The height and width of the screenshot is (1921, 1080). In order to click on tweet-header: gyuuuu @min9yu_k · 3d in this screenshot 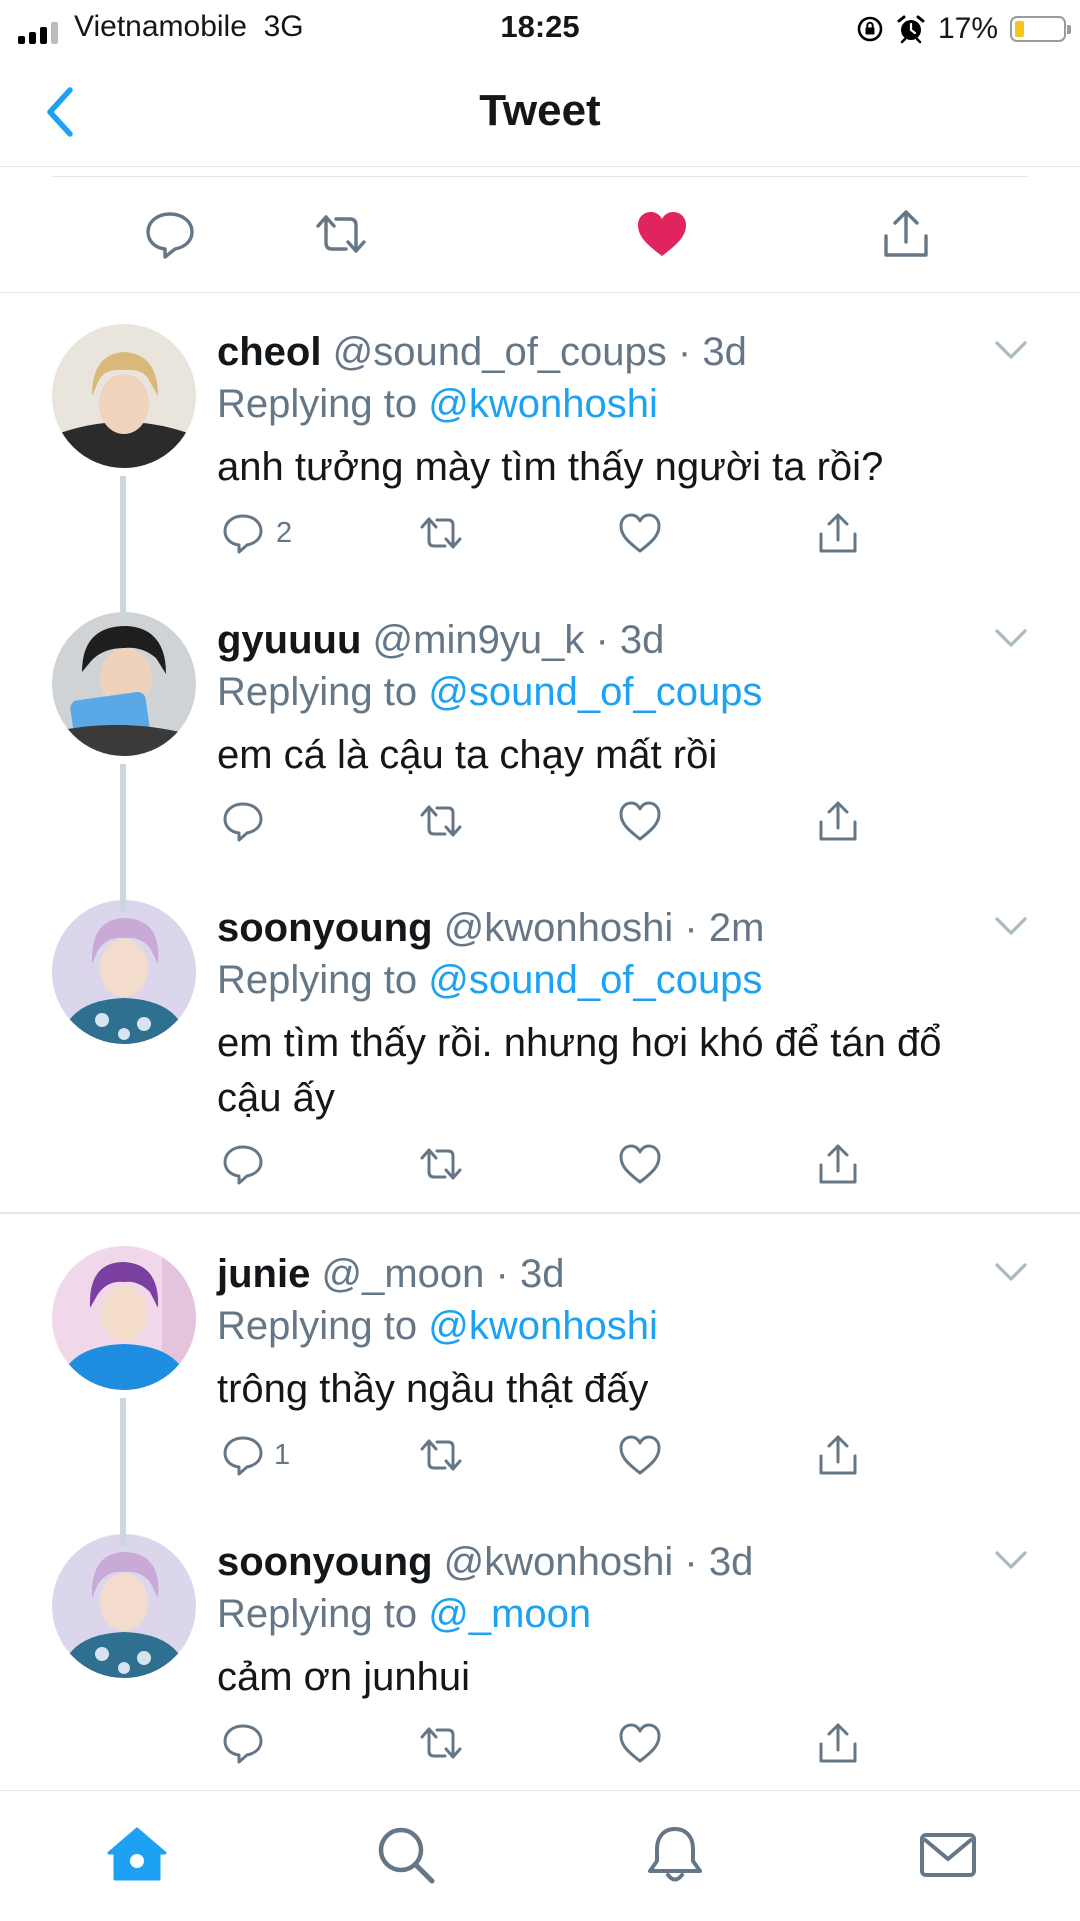, I will do `click(440, 640)`.